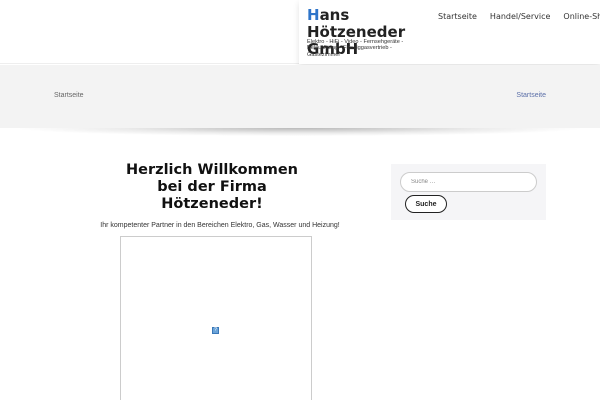 This screenshot has width=600, height=400. What do you see at coordinates (216, 318) in the screenshot?
I see `embedded-content-frame: ?` at bounding box center [216, 318].